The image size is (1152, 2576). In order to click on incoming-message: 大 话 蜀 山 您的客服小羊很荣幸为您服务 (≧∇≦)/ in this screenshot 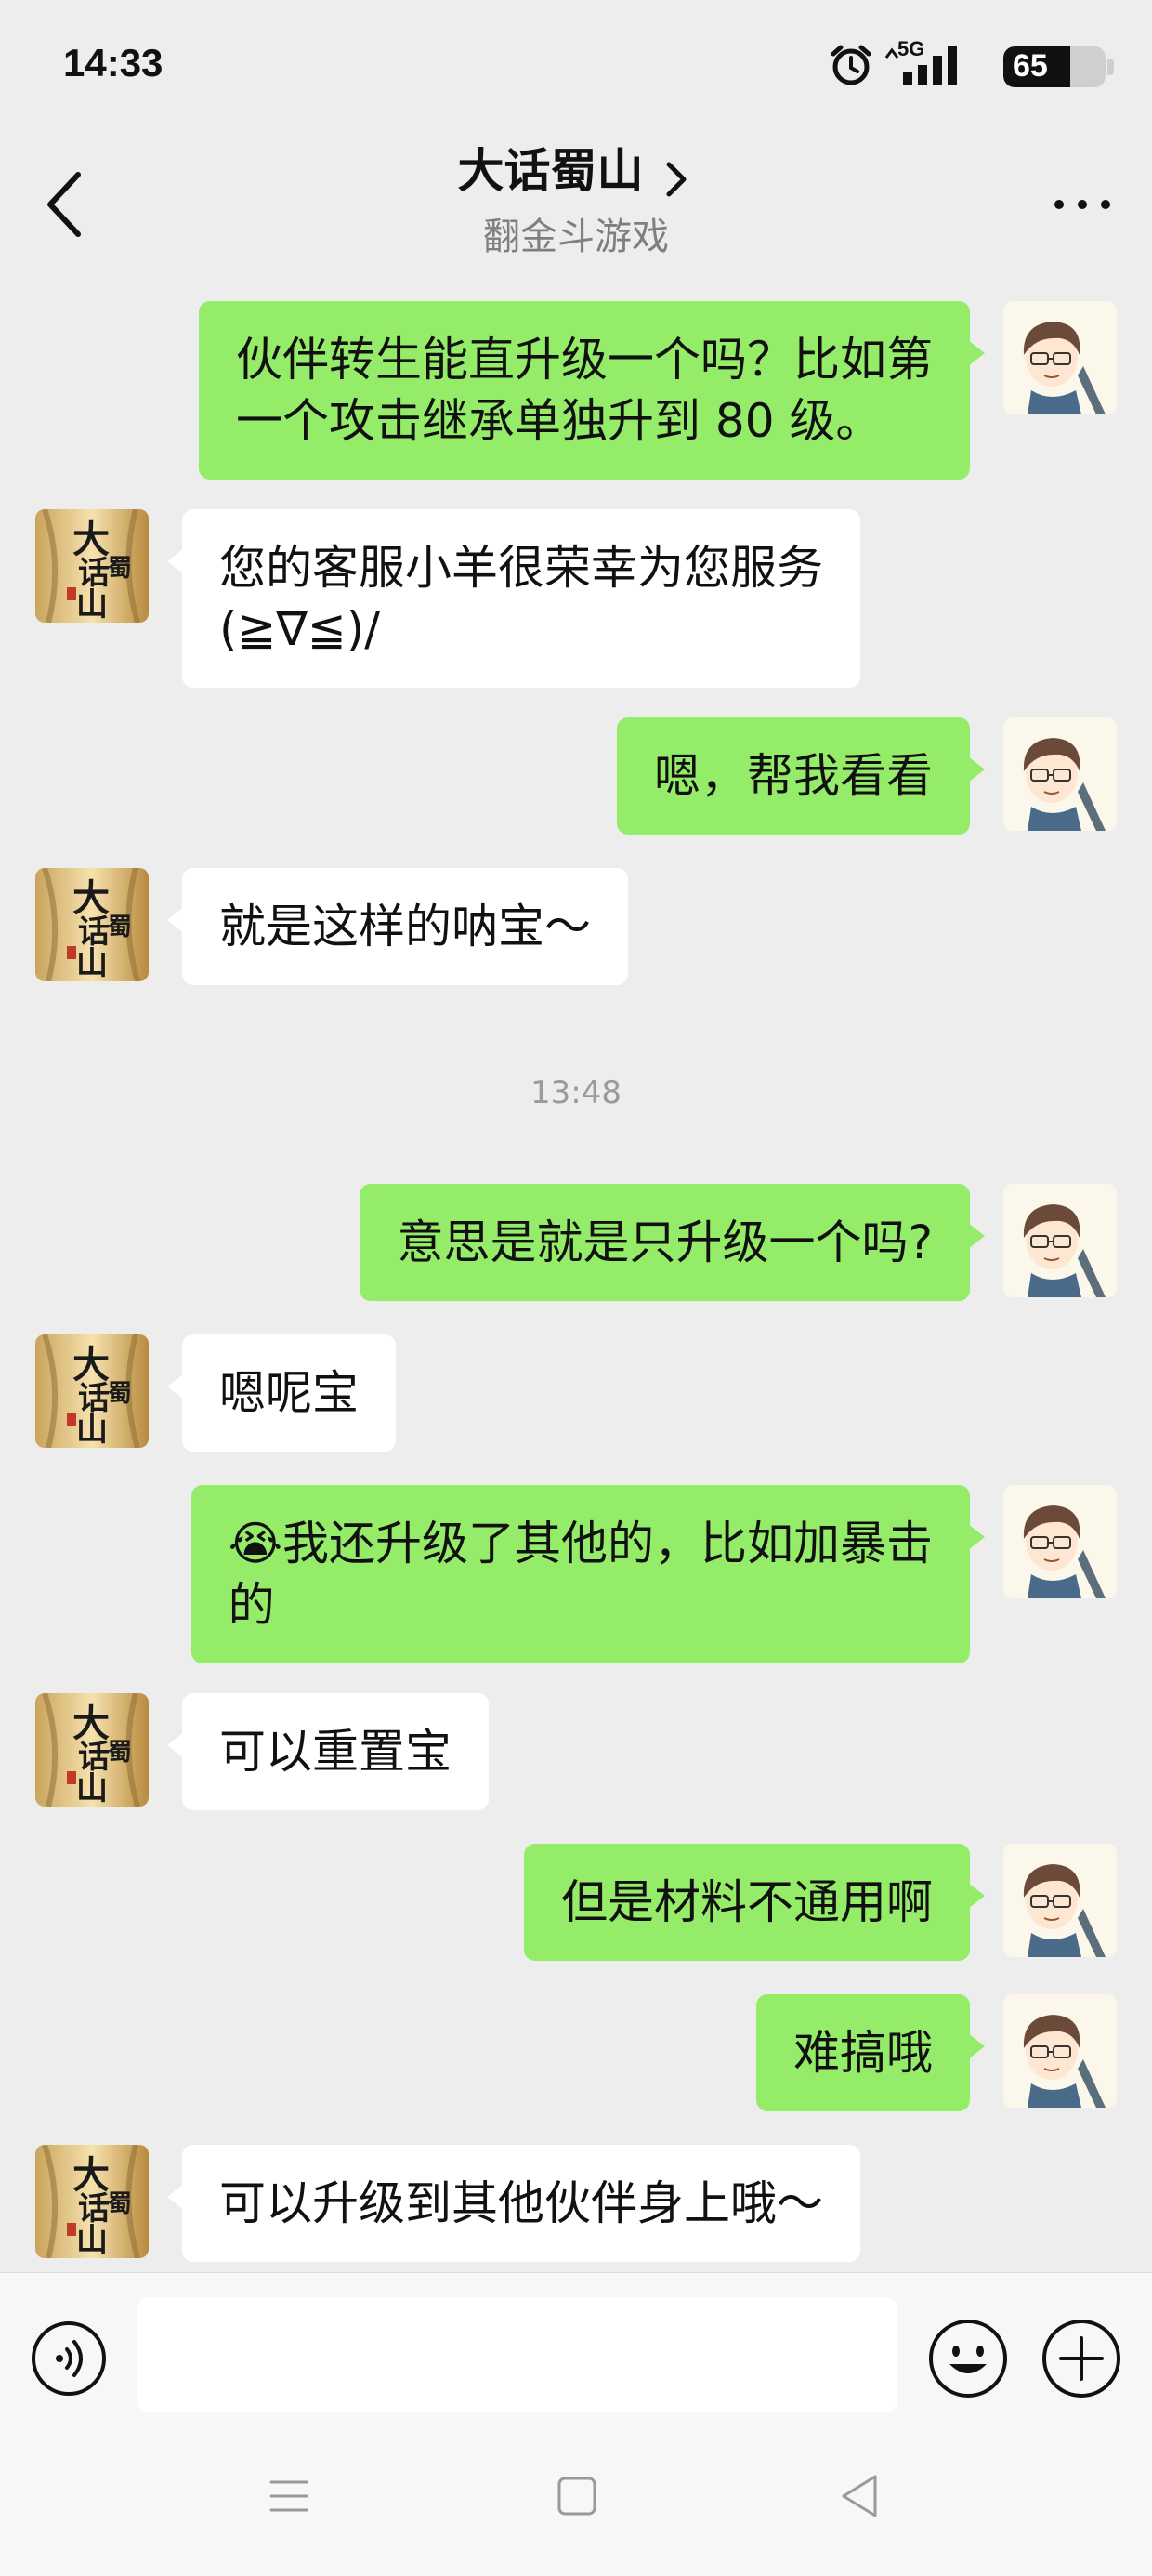, I will do `click(576, 602)`.